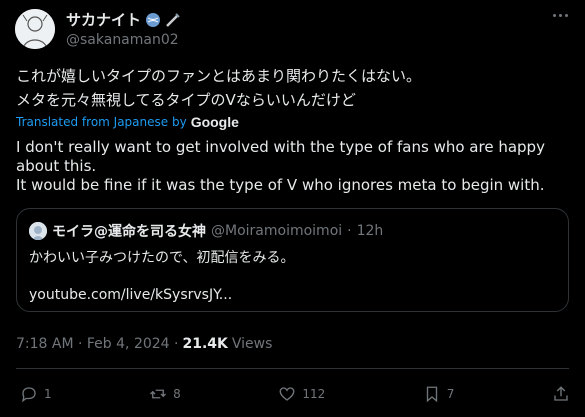 The width and height of the screenshot is (585, 417). Describe the element at coordinates (292, 368) in the screenshot. I see `divider` at that location.